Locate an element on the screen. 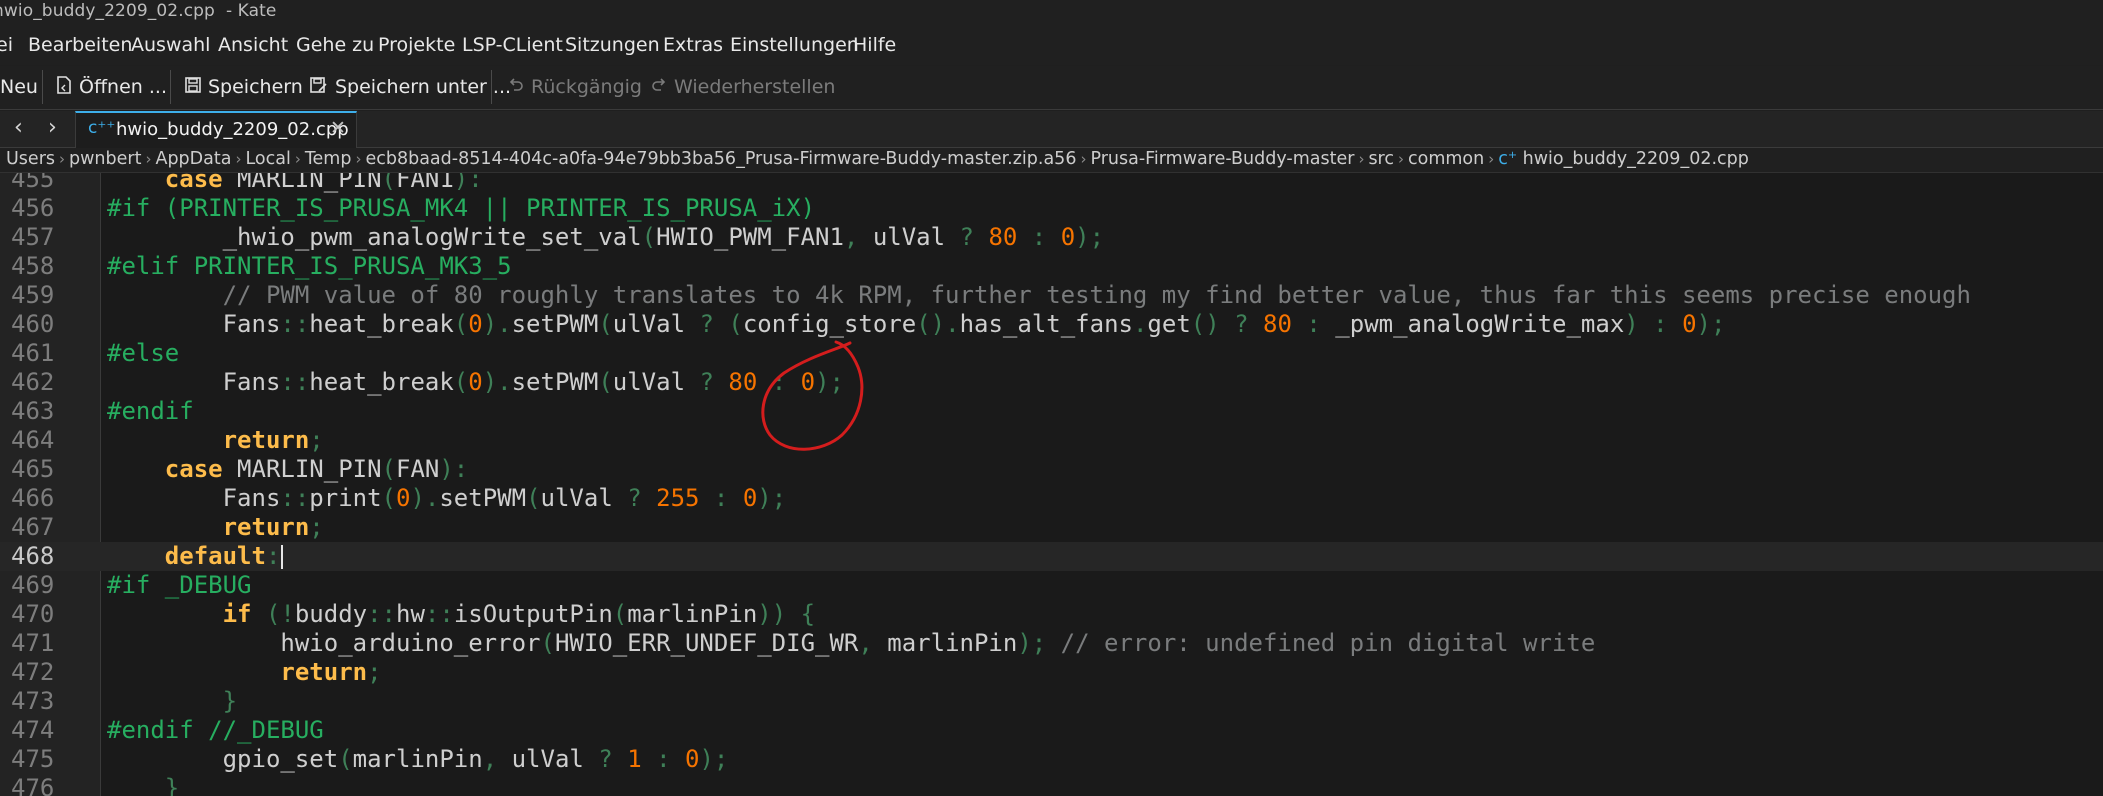 This screenshot has width=2103, height=796. code-line: 461 #else is located at coordinates (1051, 353).